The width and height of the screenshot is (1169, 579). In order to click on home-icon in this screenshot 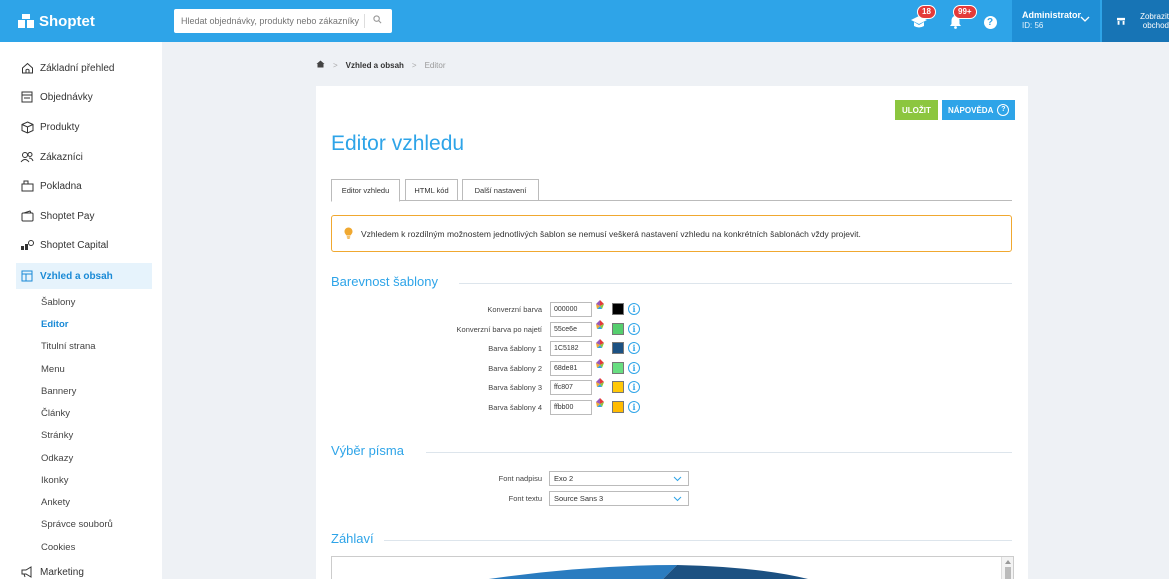, I will do `click(320, 65)`.